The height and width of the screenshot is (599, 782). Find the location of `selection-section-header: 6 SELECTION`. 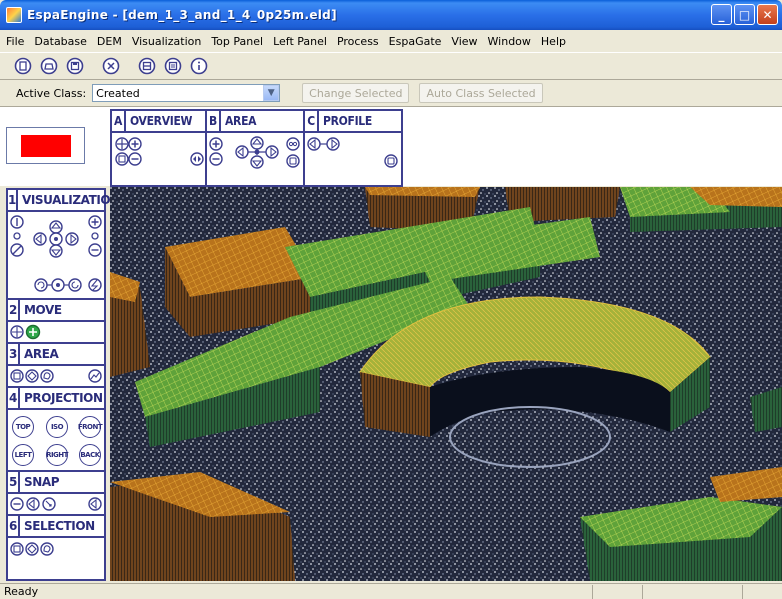

selection-section-header: 6 SELECTION is located at coordinates (56, 527).